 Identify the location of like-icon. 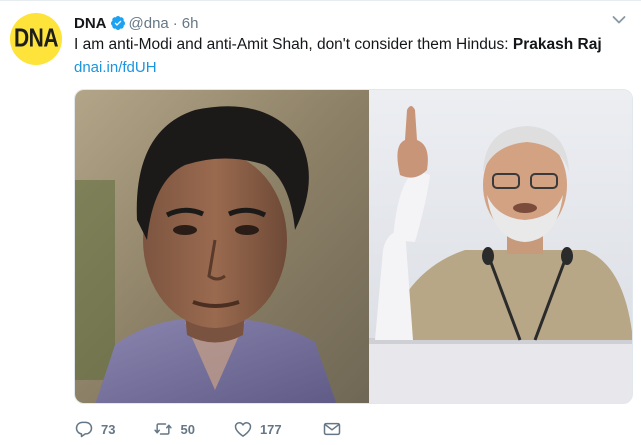
(243, 429).